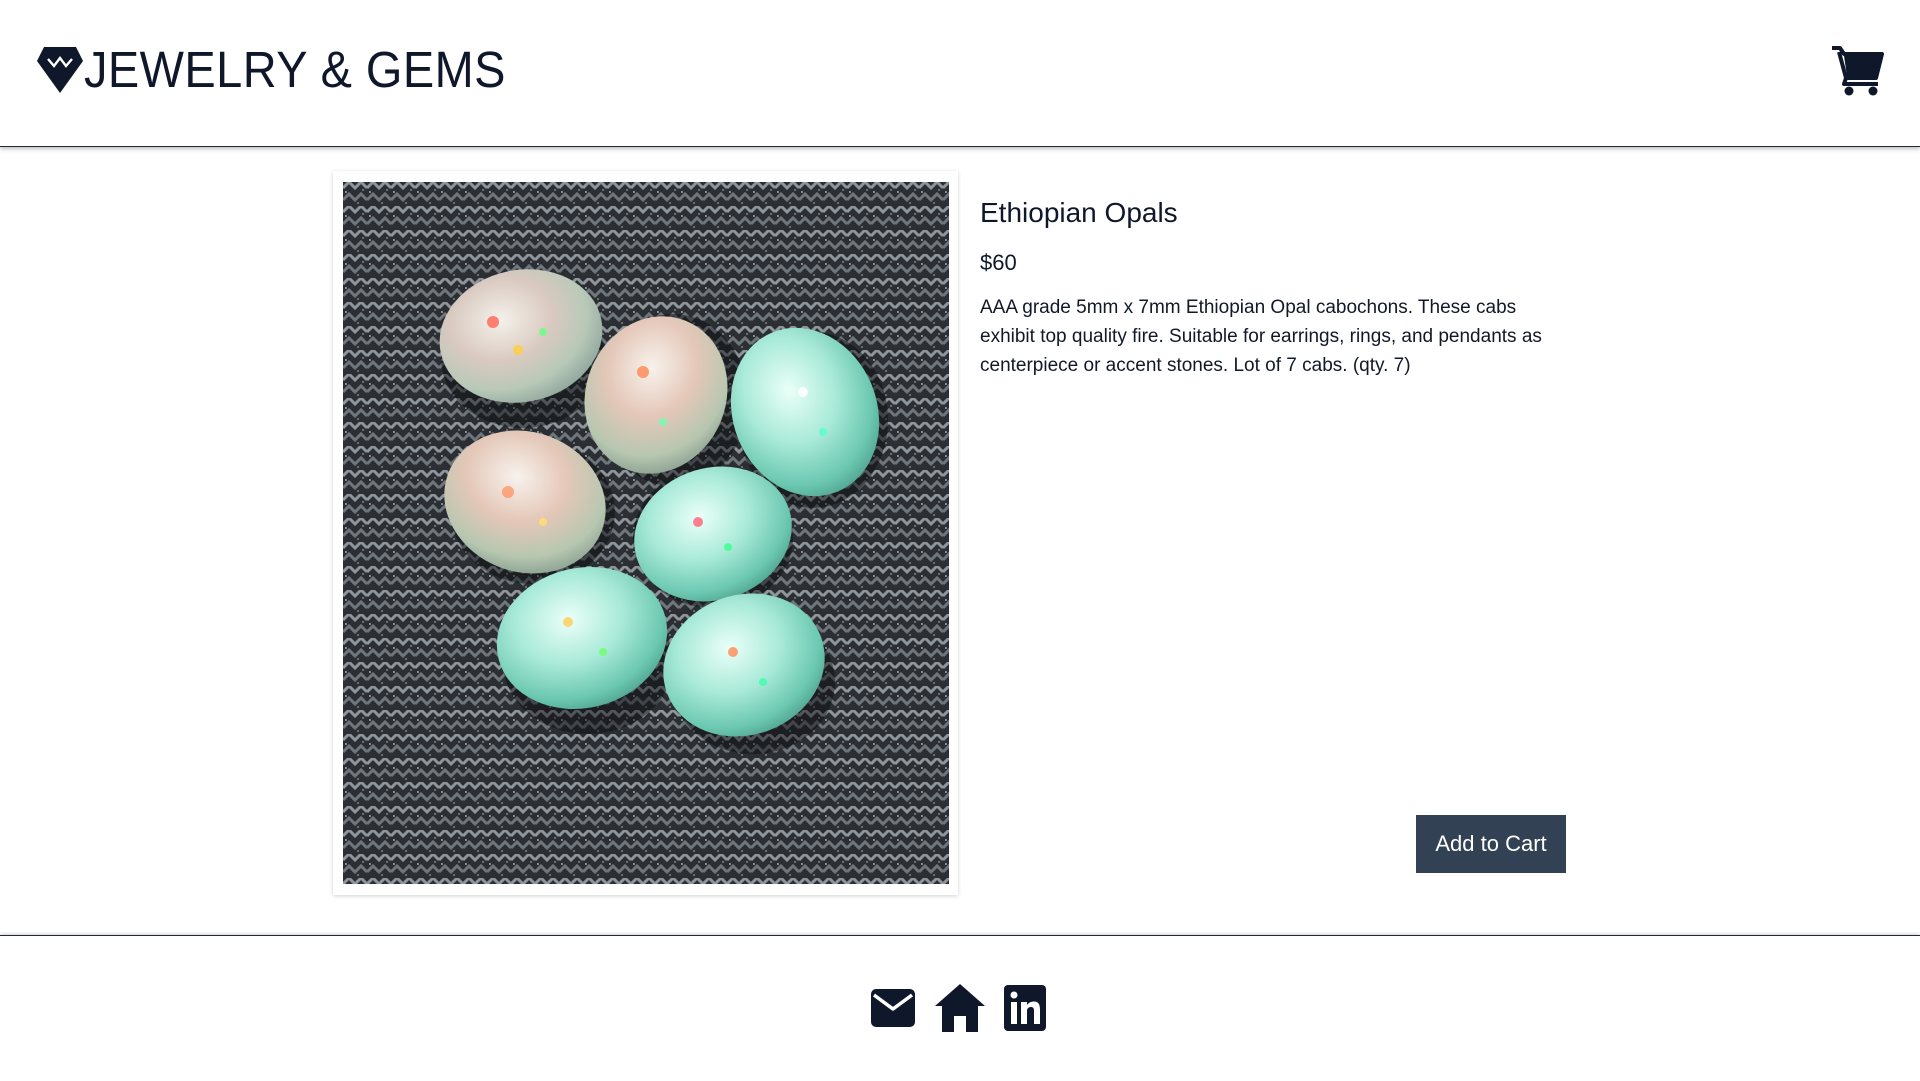 This screenshot has height=1081, width=1920. I want to click on cart-button, so click(1857, 71).